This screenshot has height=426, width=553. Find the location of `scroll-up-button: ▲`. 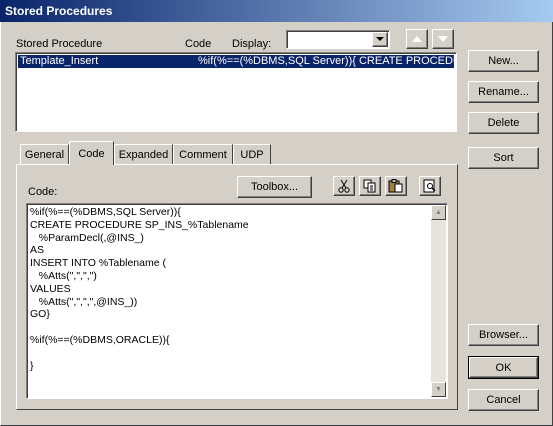

scroll-up-button: ▲ is located at coordinates (438, 212).